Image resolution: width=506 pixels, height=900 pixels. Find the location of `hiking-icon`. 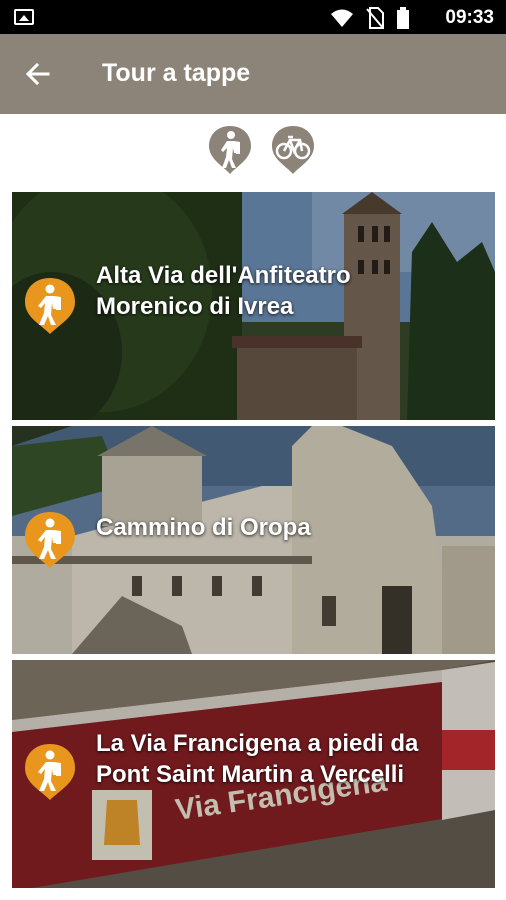

hiking-icon is located at coordinates (230, 150).